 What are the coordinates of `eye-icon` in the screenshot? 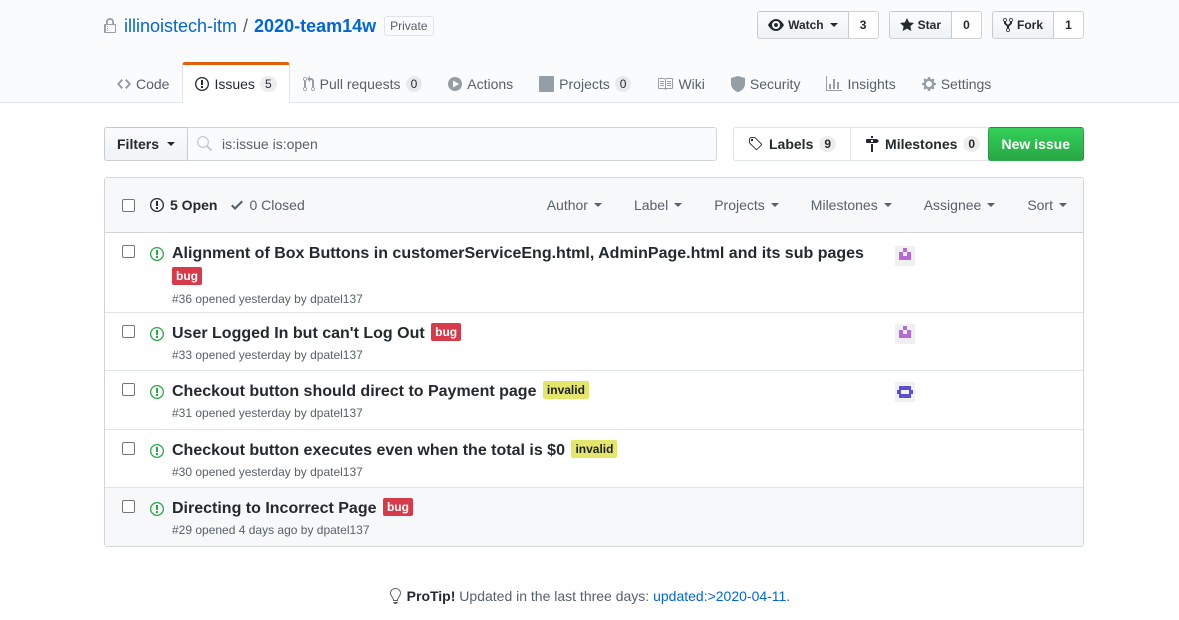 It's located at (776, 25).